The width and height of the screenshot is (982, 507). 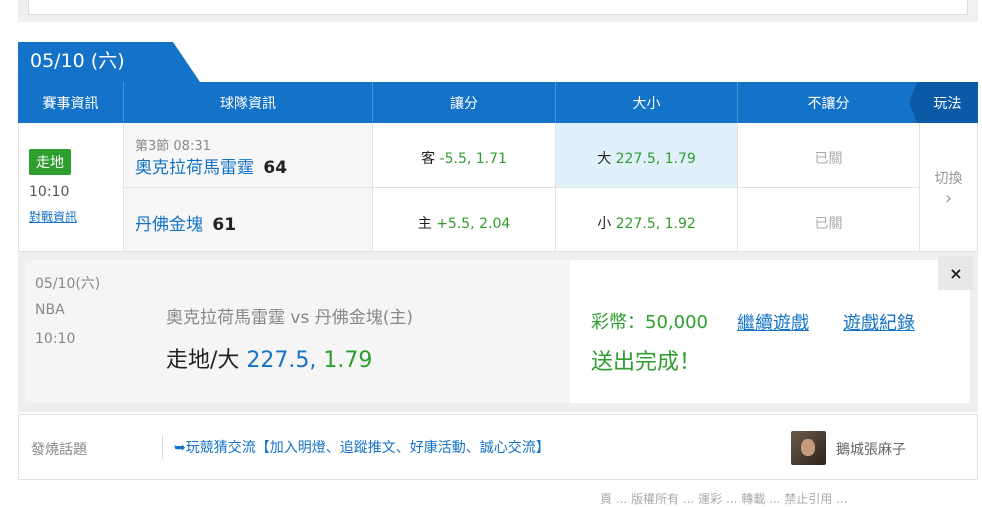 I want to click on away-team-score: 64, so click(x=275, y=168).